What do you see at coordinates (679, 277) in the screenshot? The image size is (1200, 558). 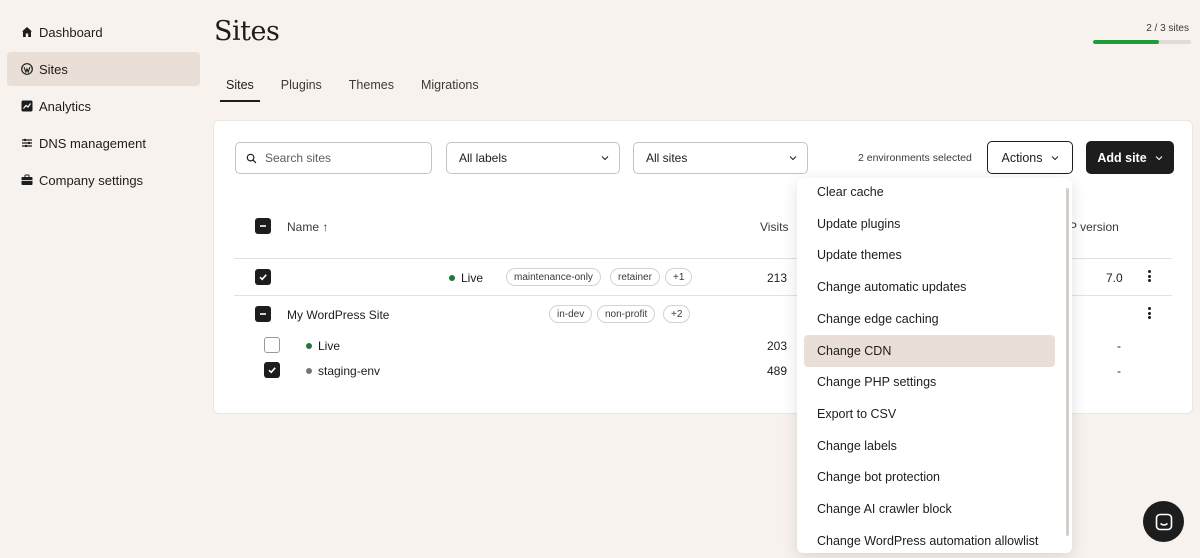 I see `site-label-more-tag: +1` at bounding box center [679, 277].